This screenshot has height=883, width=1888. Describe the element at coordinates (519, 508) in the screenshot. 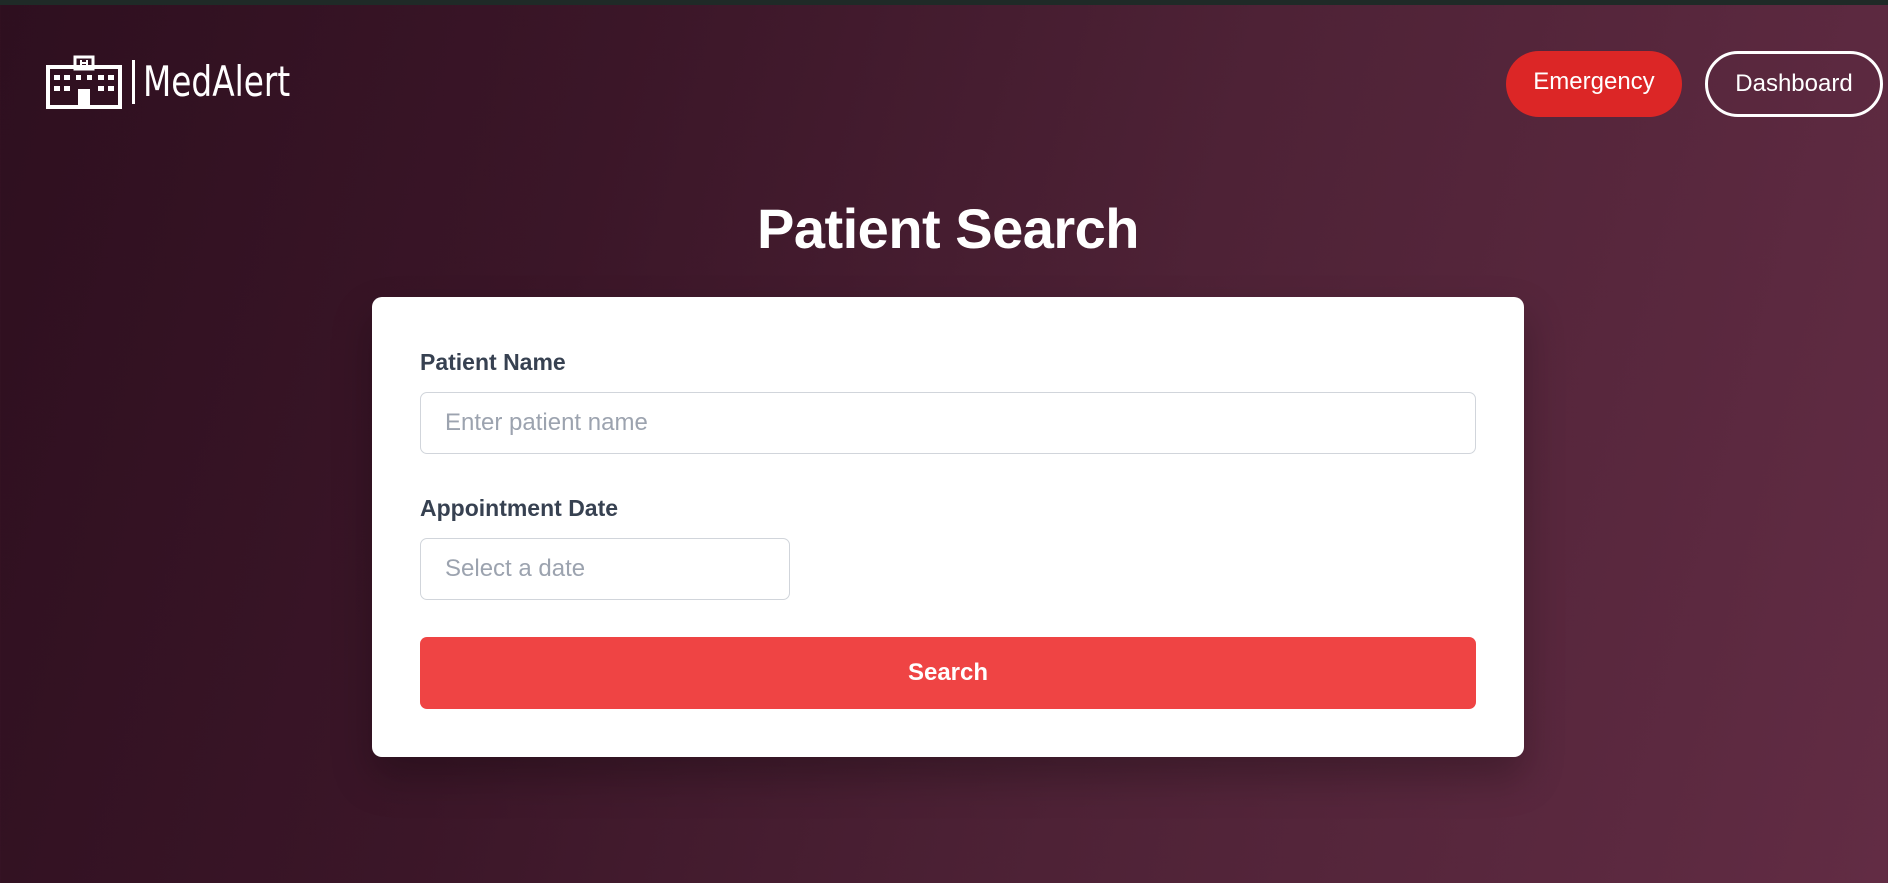

I see `appointment-date-label: Appointment Date` at that location.